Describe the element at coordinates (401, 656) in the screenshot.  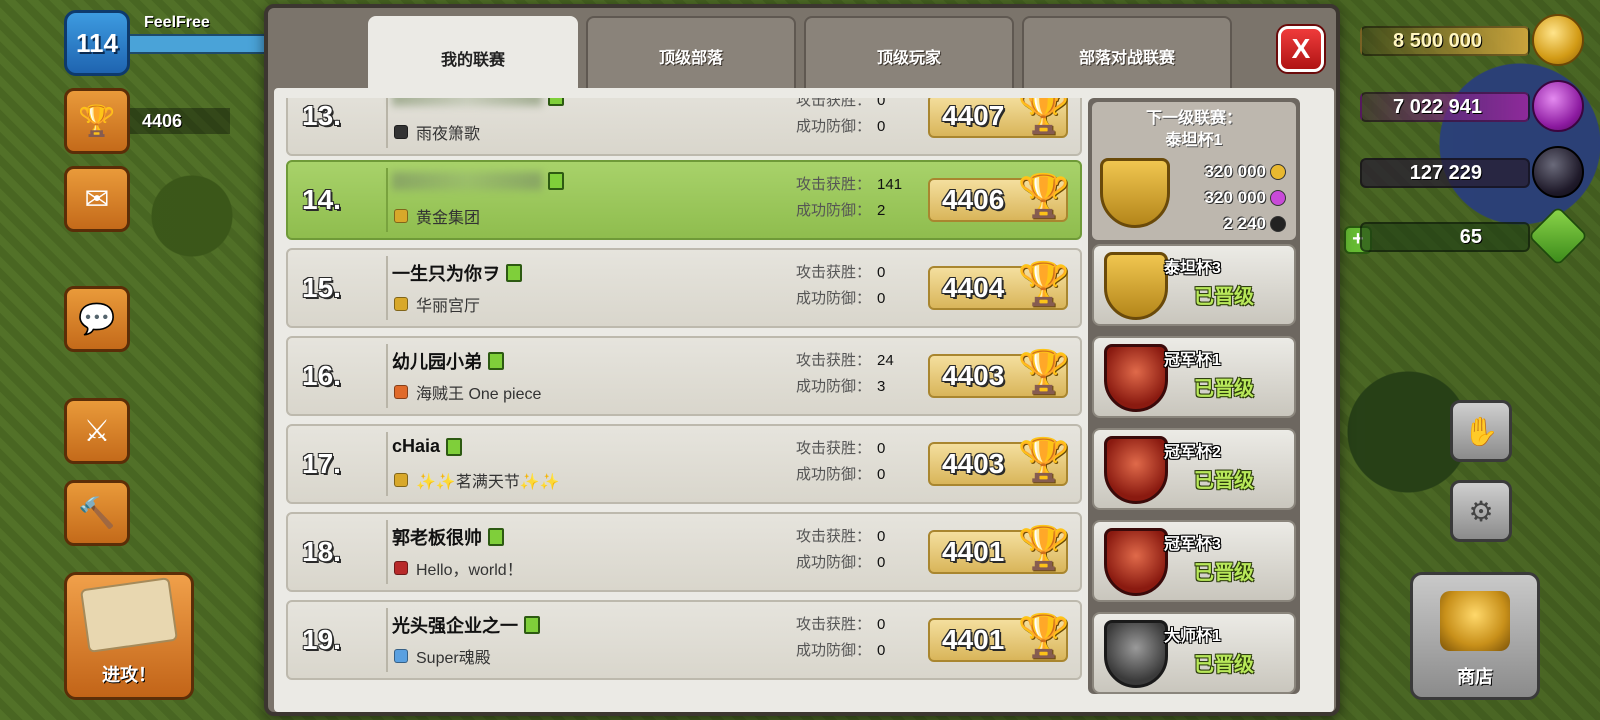
I see `clan-badge-icon` at that location.